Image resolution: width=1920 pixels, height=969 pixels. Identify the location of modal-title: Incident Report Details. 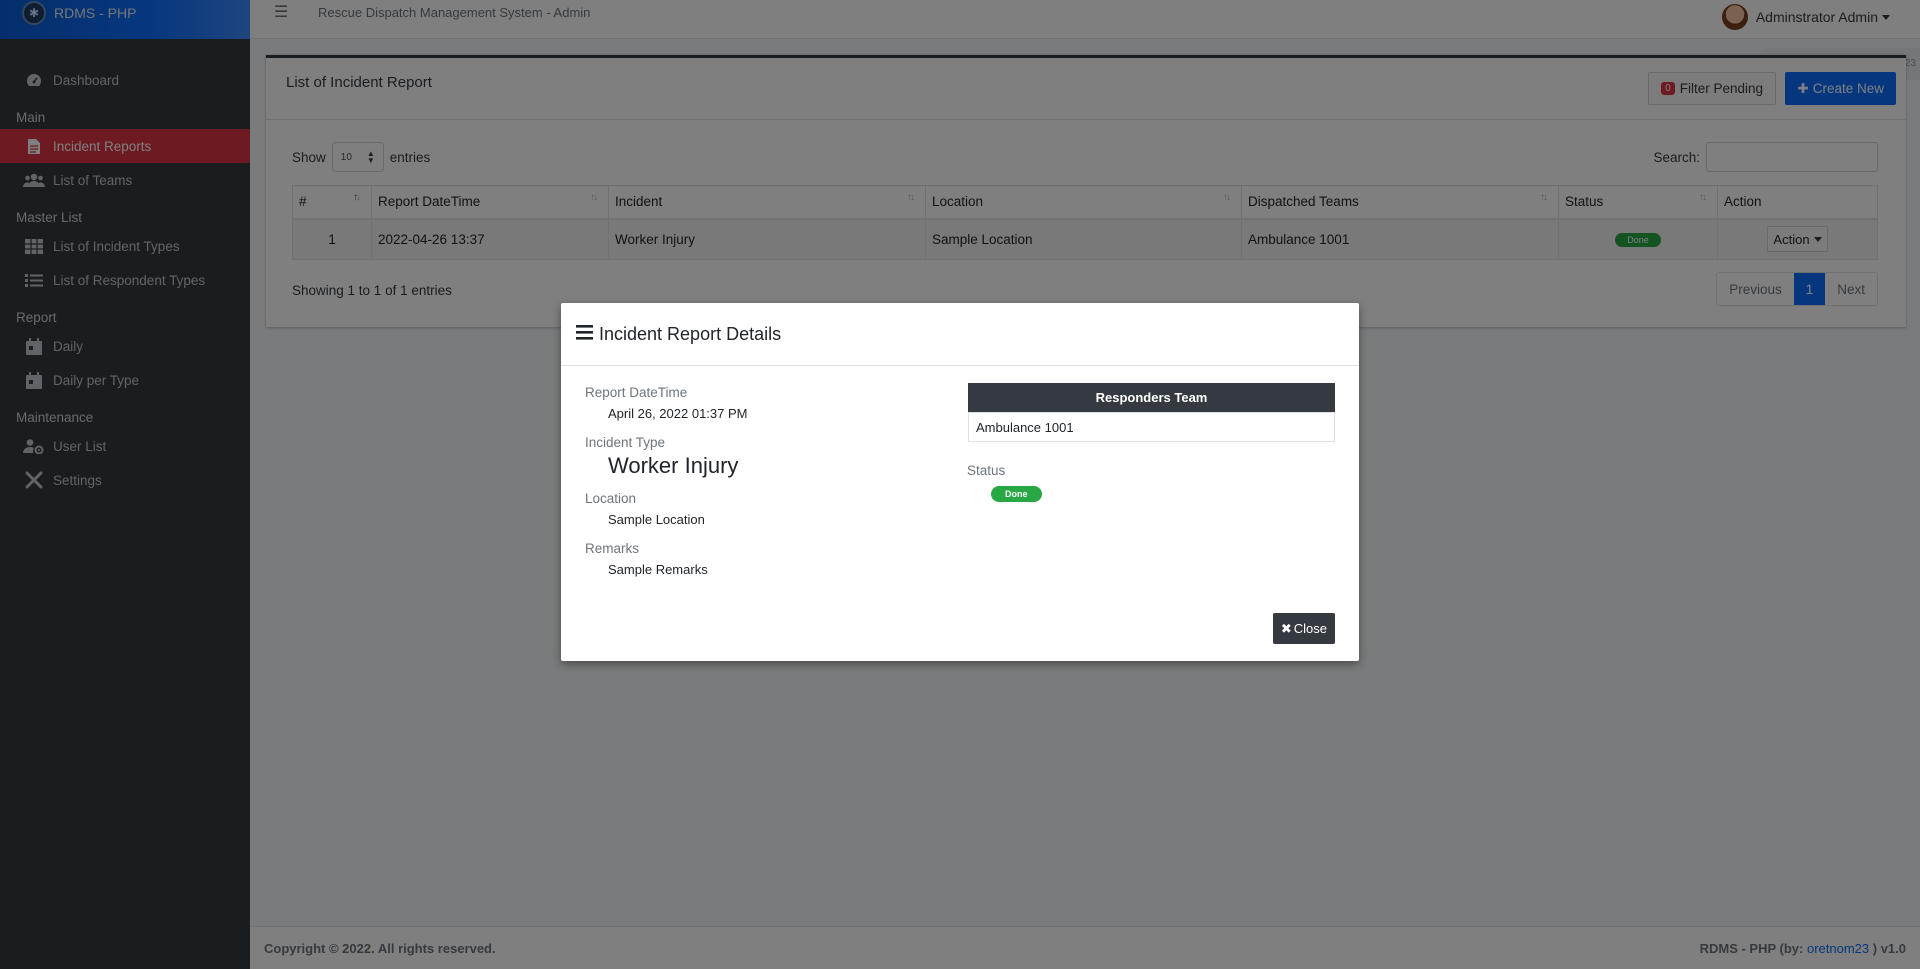
(690, 333).